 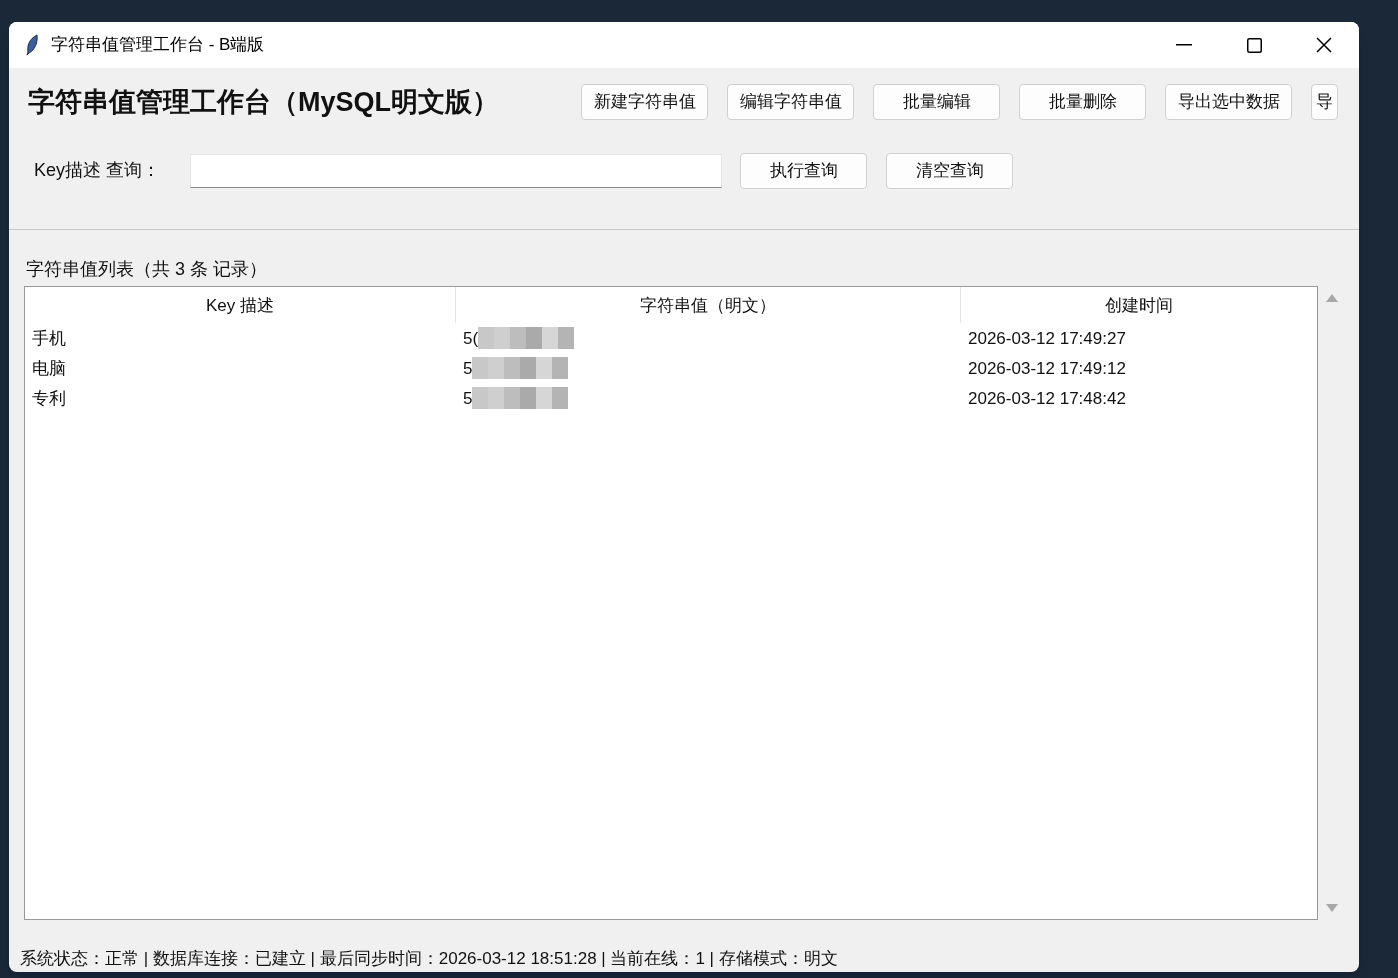 I want to click on table-cell: 电脑, so click(x=49, y=368).